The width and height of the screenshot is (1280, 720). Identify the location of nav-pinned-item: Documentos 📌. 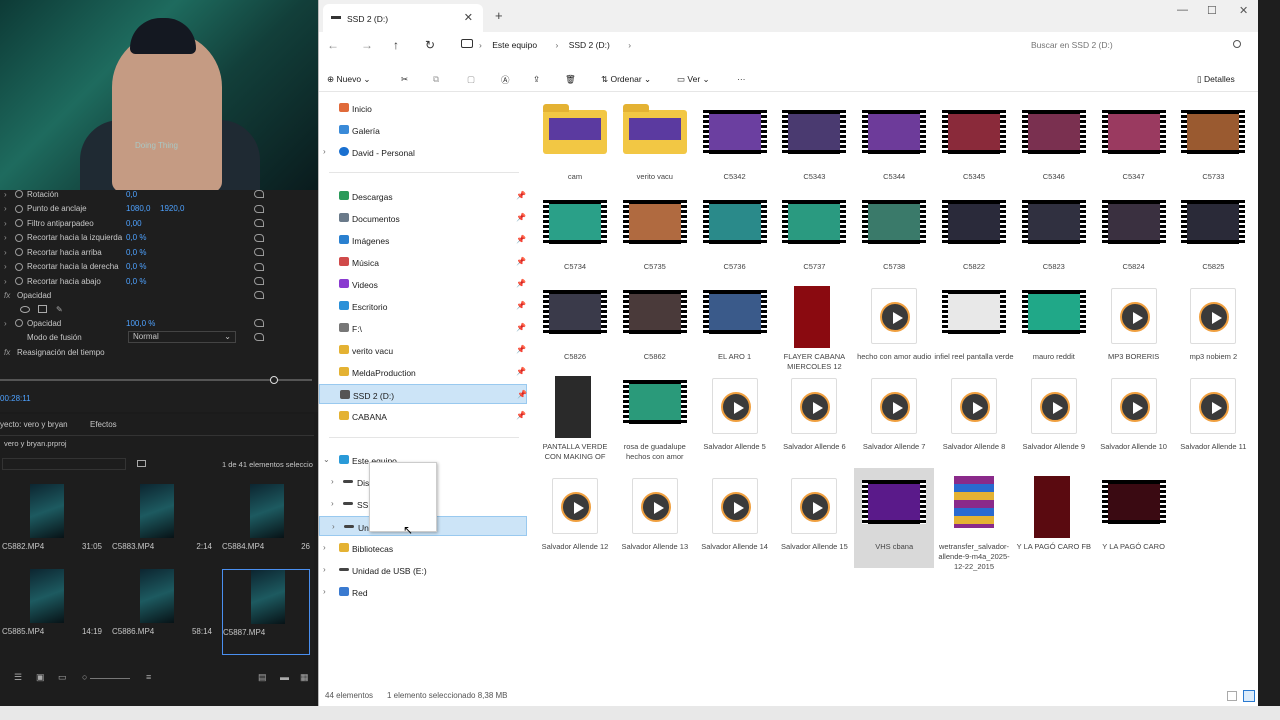
(423, 218).